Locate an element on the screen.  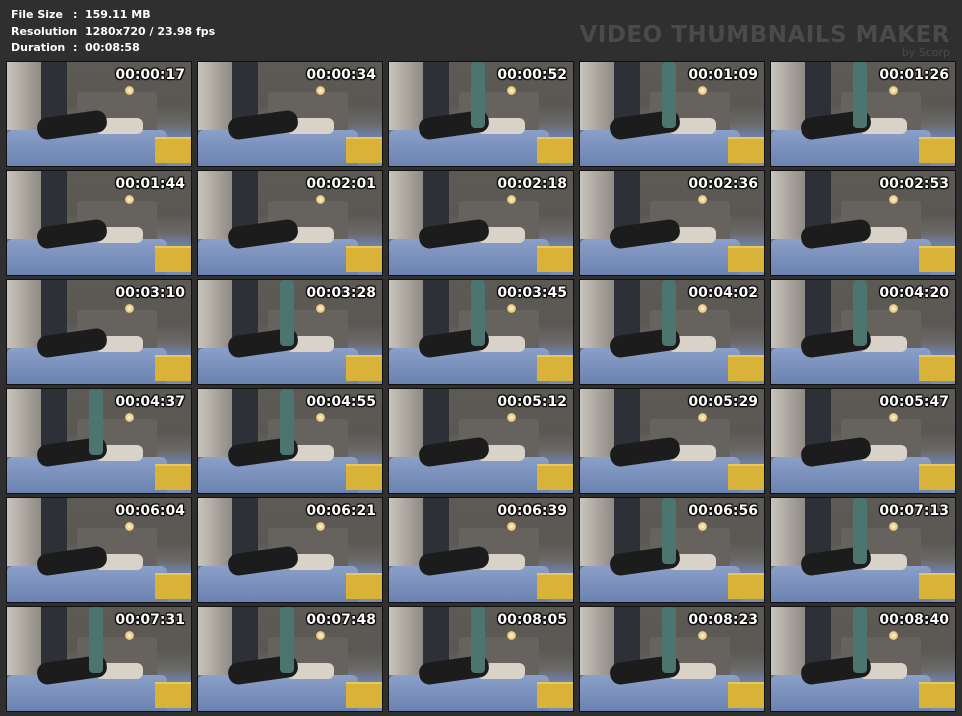
thumbnail-timestamp: 00:04:20 is located at coordinates (914, 293).